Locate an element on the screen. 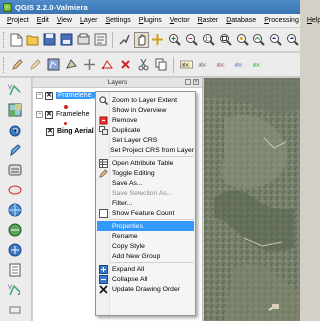  zoom-extent-icon is located at coordinates (103, 100).